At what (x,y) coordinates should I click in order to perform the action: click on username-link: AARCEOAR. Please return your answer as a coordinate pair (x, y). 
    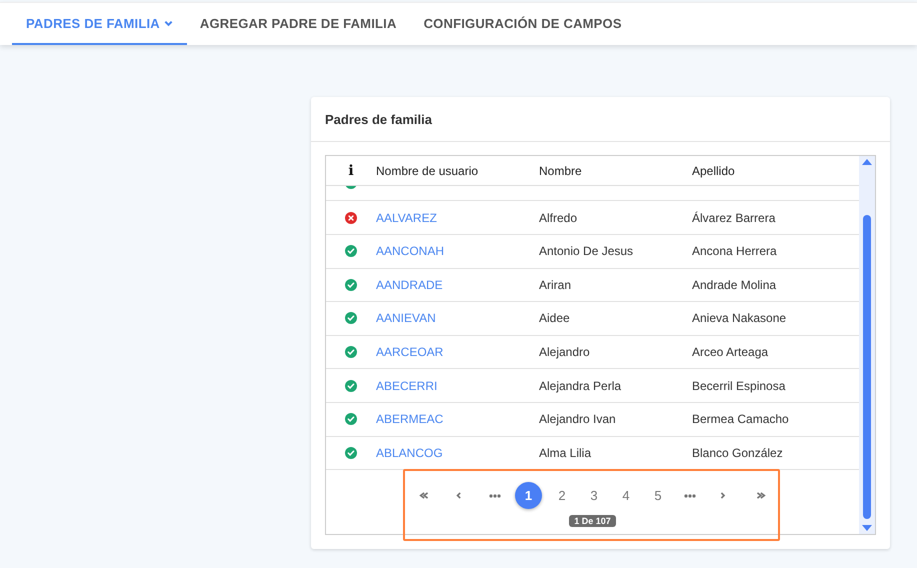
    Looking at the image, I should click on (410, 352).